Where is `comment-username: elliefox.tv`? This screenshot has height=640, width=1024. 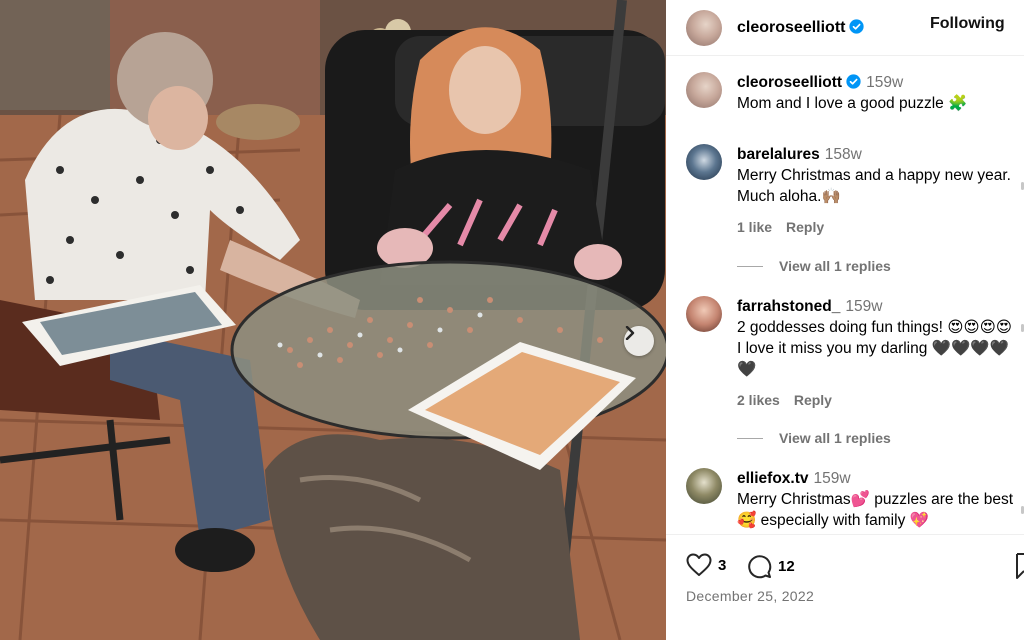 comment-username: elliefox.tv is located at coordinates (773, 478).